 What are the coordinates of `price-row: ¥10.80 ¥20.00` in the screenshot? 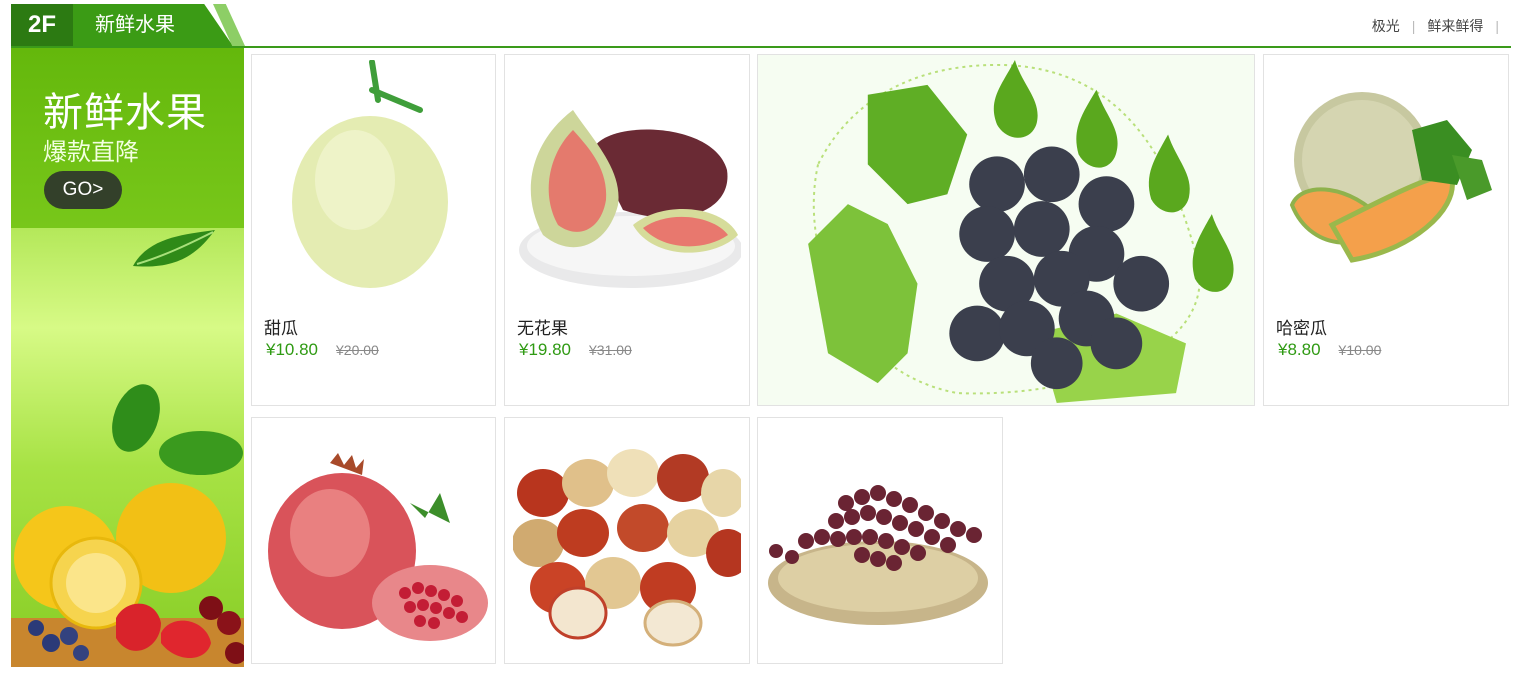 It's located at (322, 350).